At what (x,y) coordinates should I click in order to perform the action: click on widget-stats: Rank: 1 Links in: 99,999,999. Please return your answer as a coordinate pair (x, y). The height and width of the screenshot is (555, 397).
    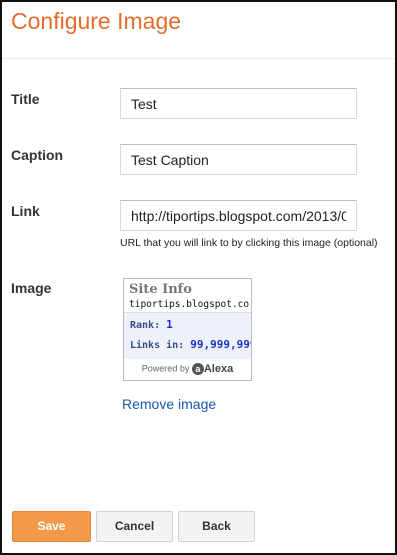
    Looking at the image, I should click on (187, 336).